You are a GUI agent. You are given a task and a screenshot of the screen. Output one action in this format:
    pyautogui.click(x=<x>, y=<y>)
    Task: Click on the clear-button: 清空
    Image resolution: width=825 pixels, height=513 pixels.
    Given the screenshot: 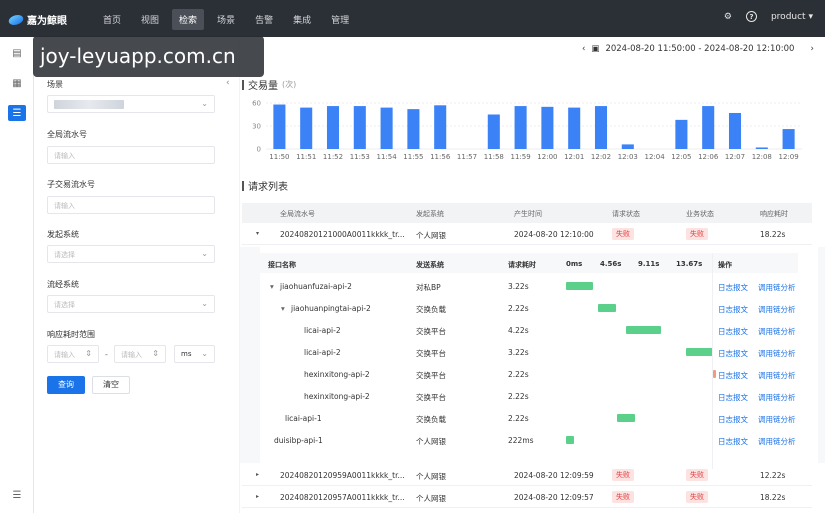 What is the action you would take?
    pyautogui.click(x=111, y=385)
    